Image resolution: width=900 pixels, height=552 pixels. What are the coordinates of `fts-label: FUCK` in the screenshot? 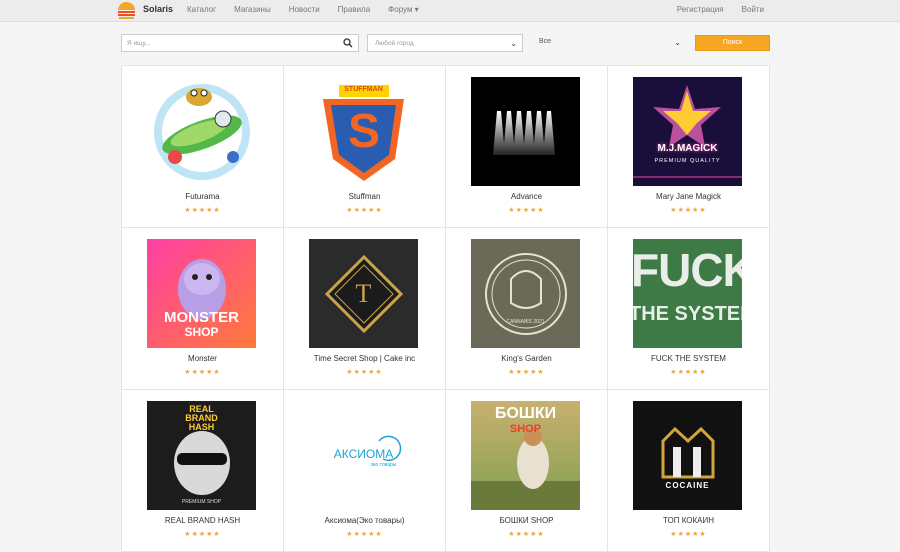 It's located at (687, 270).